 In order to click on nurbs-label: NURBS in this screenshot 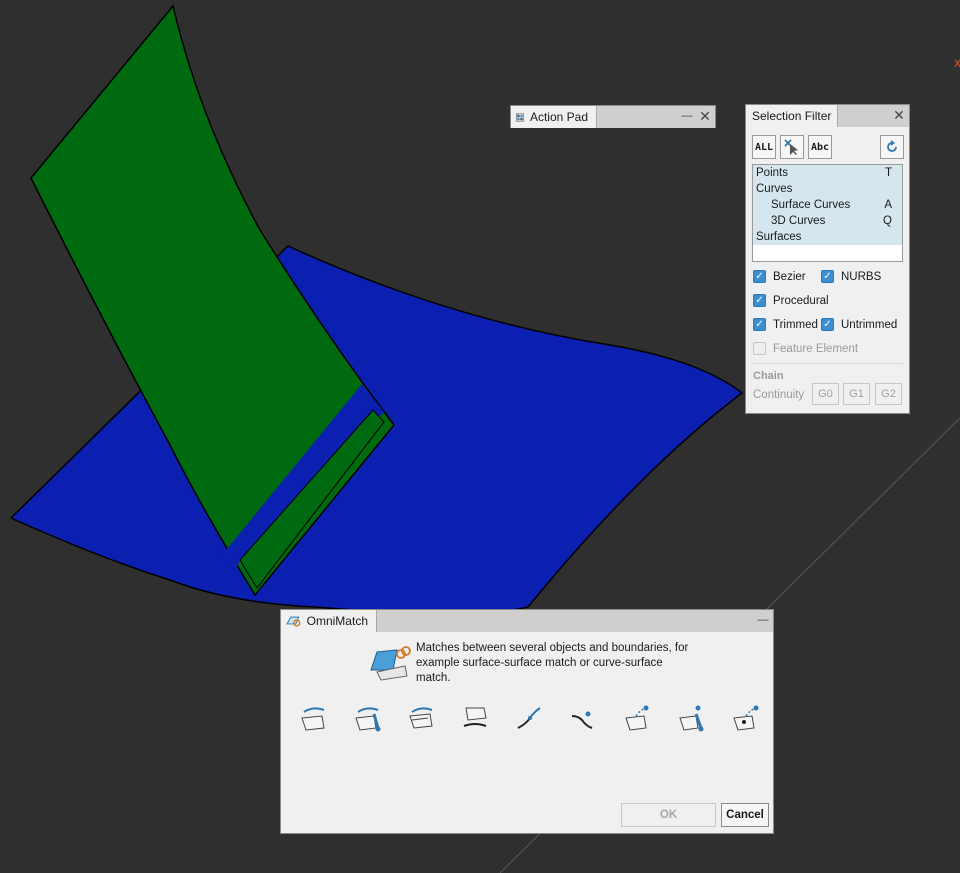, I will do `click(861, 276)`.